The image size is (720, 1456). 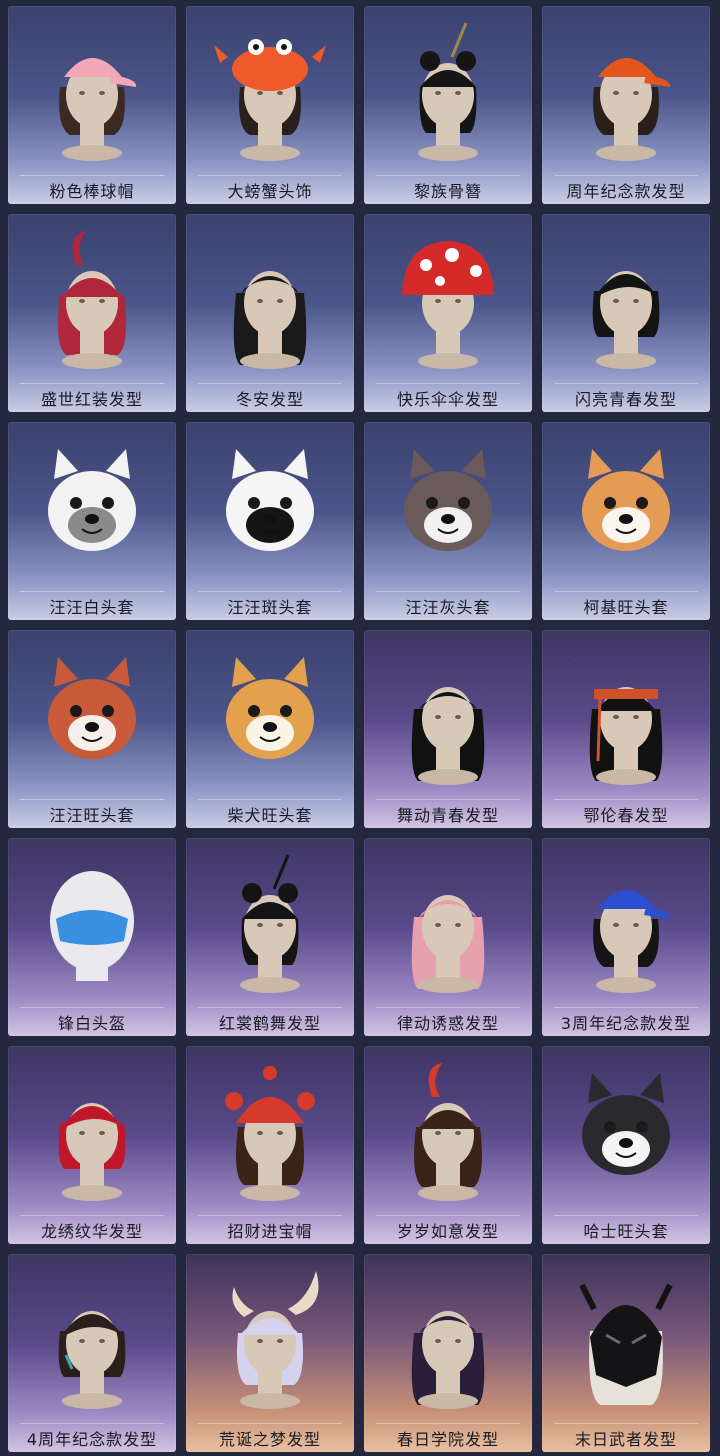 I want to click on item-label-bar: 律动诱惑发型, so click(x=448, y=1021).